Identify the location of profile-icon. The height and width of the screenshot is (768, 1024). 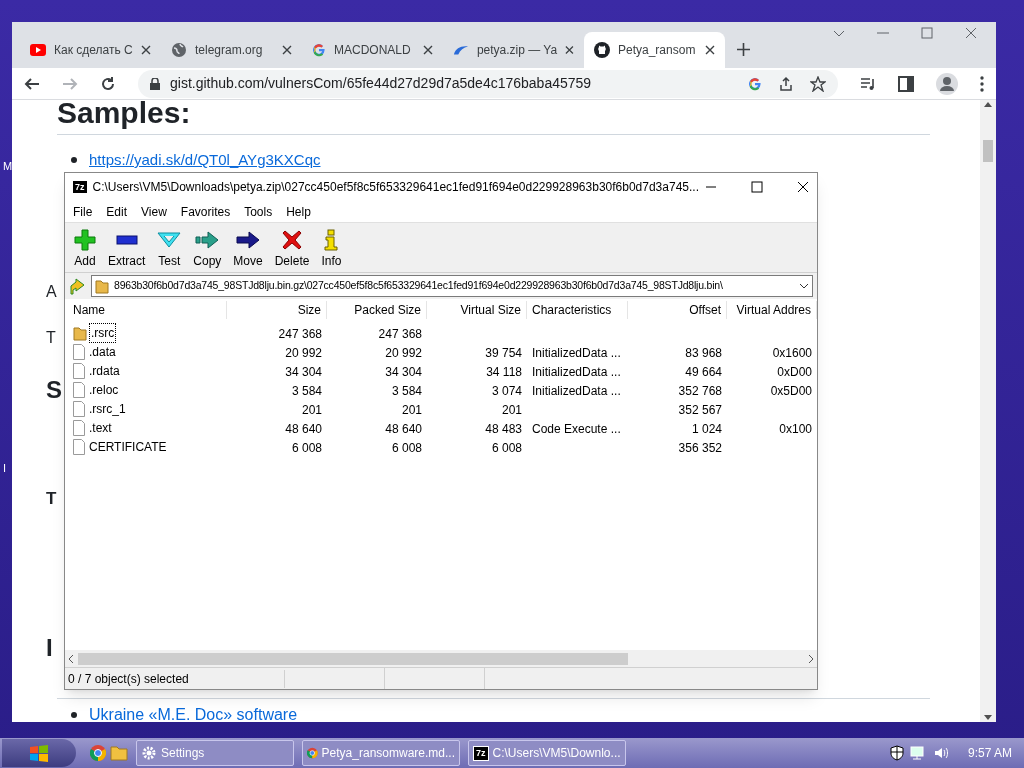
(947, 83).